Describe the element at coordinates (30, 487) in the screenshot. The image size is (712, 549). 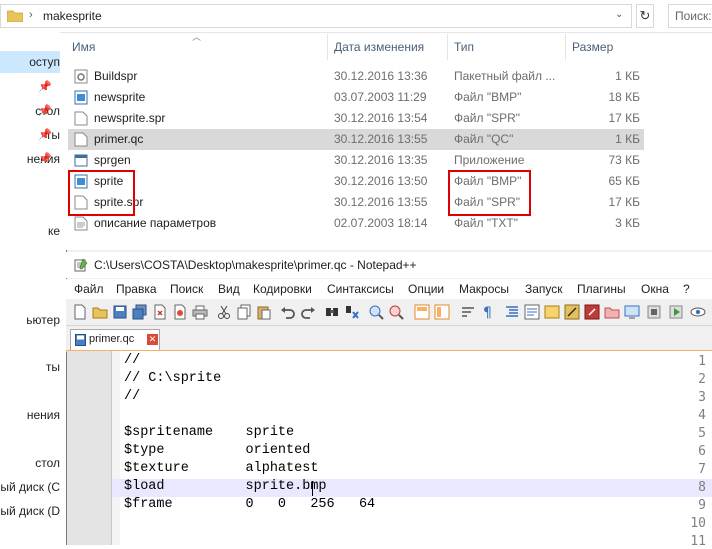
I see `nav-item: ный диск (С` at that location.